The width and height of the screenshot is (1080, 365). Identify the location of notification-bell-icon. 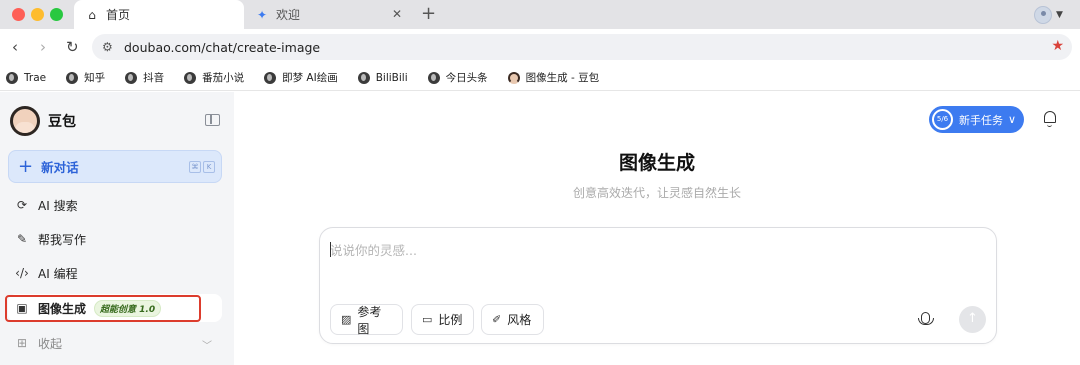
(1050, 119).